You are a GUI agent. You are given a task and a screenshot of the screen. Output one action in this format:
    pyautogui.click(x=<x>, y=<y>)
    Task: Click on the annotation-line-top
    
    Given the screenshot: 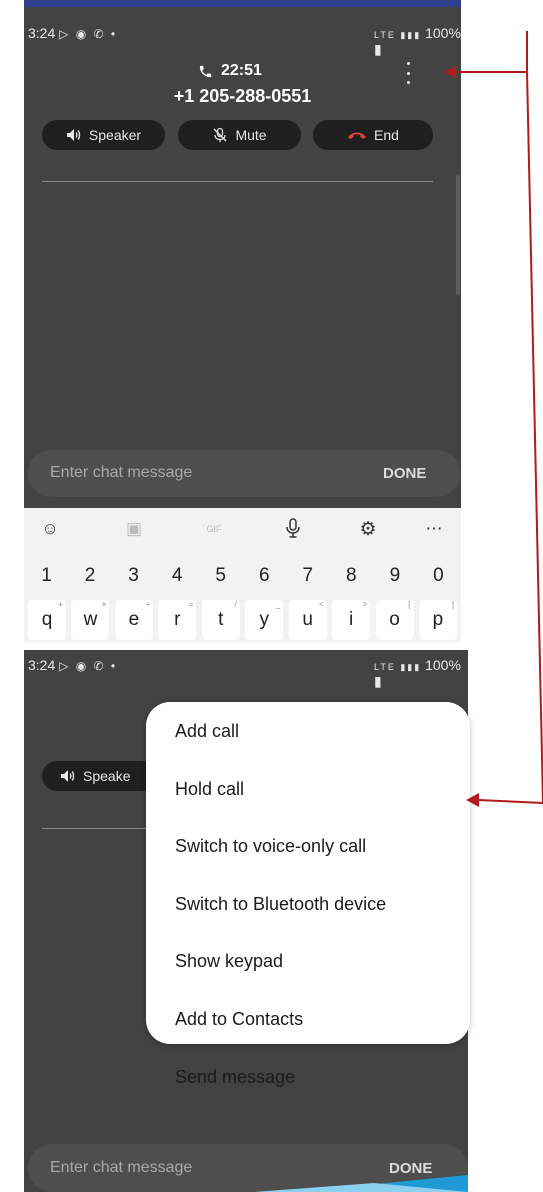 What is the action you would take?
    pyautogui.click(x=490, y=52)
    